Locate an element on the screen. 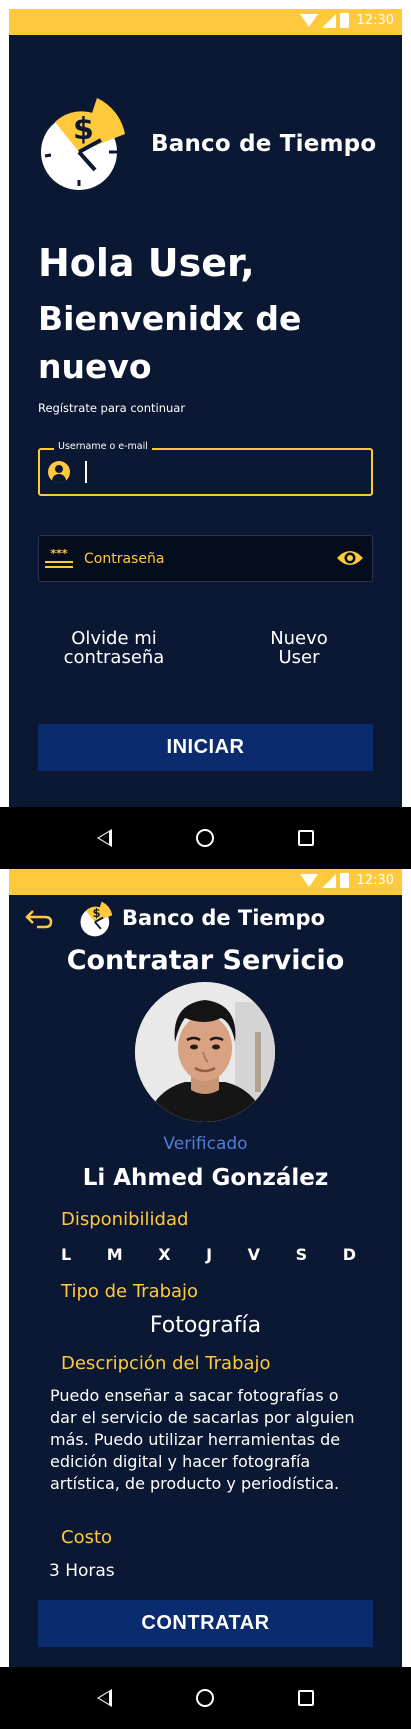 The height and width of the screenshot is (1729, 411). forgot-password-link: Olvide mi contraseña is located at coordinates (114, 648).